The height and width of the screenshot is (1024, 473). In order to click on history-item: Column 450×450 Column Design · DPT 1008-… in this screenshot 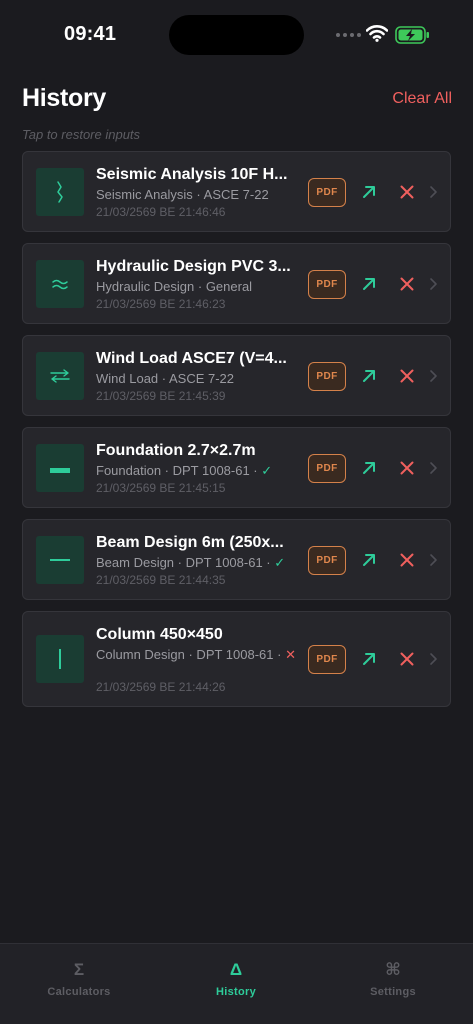, I will do `click(236, 659)`.